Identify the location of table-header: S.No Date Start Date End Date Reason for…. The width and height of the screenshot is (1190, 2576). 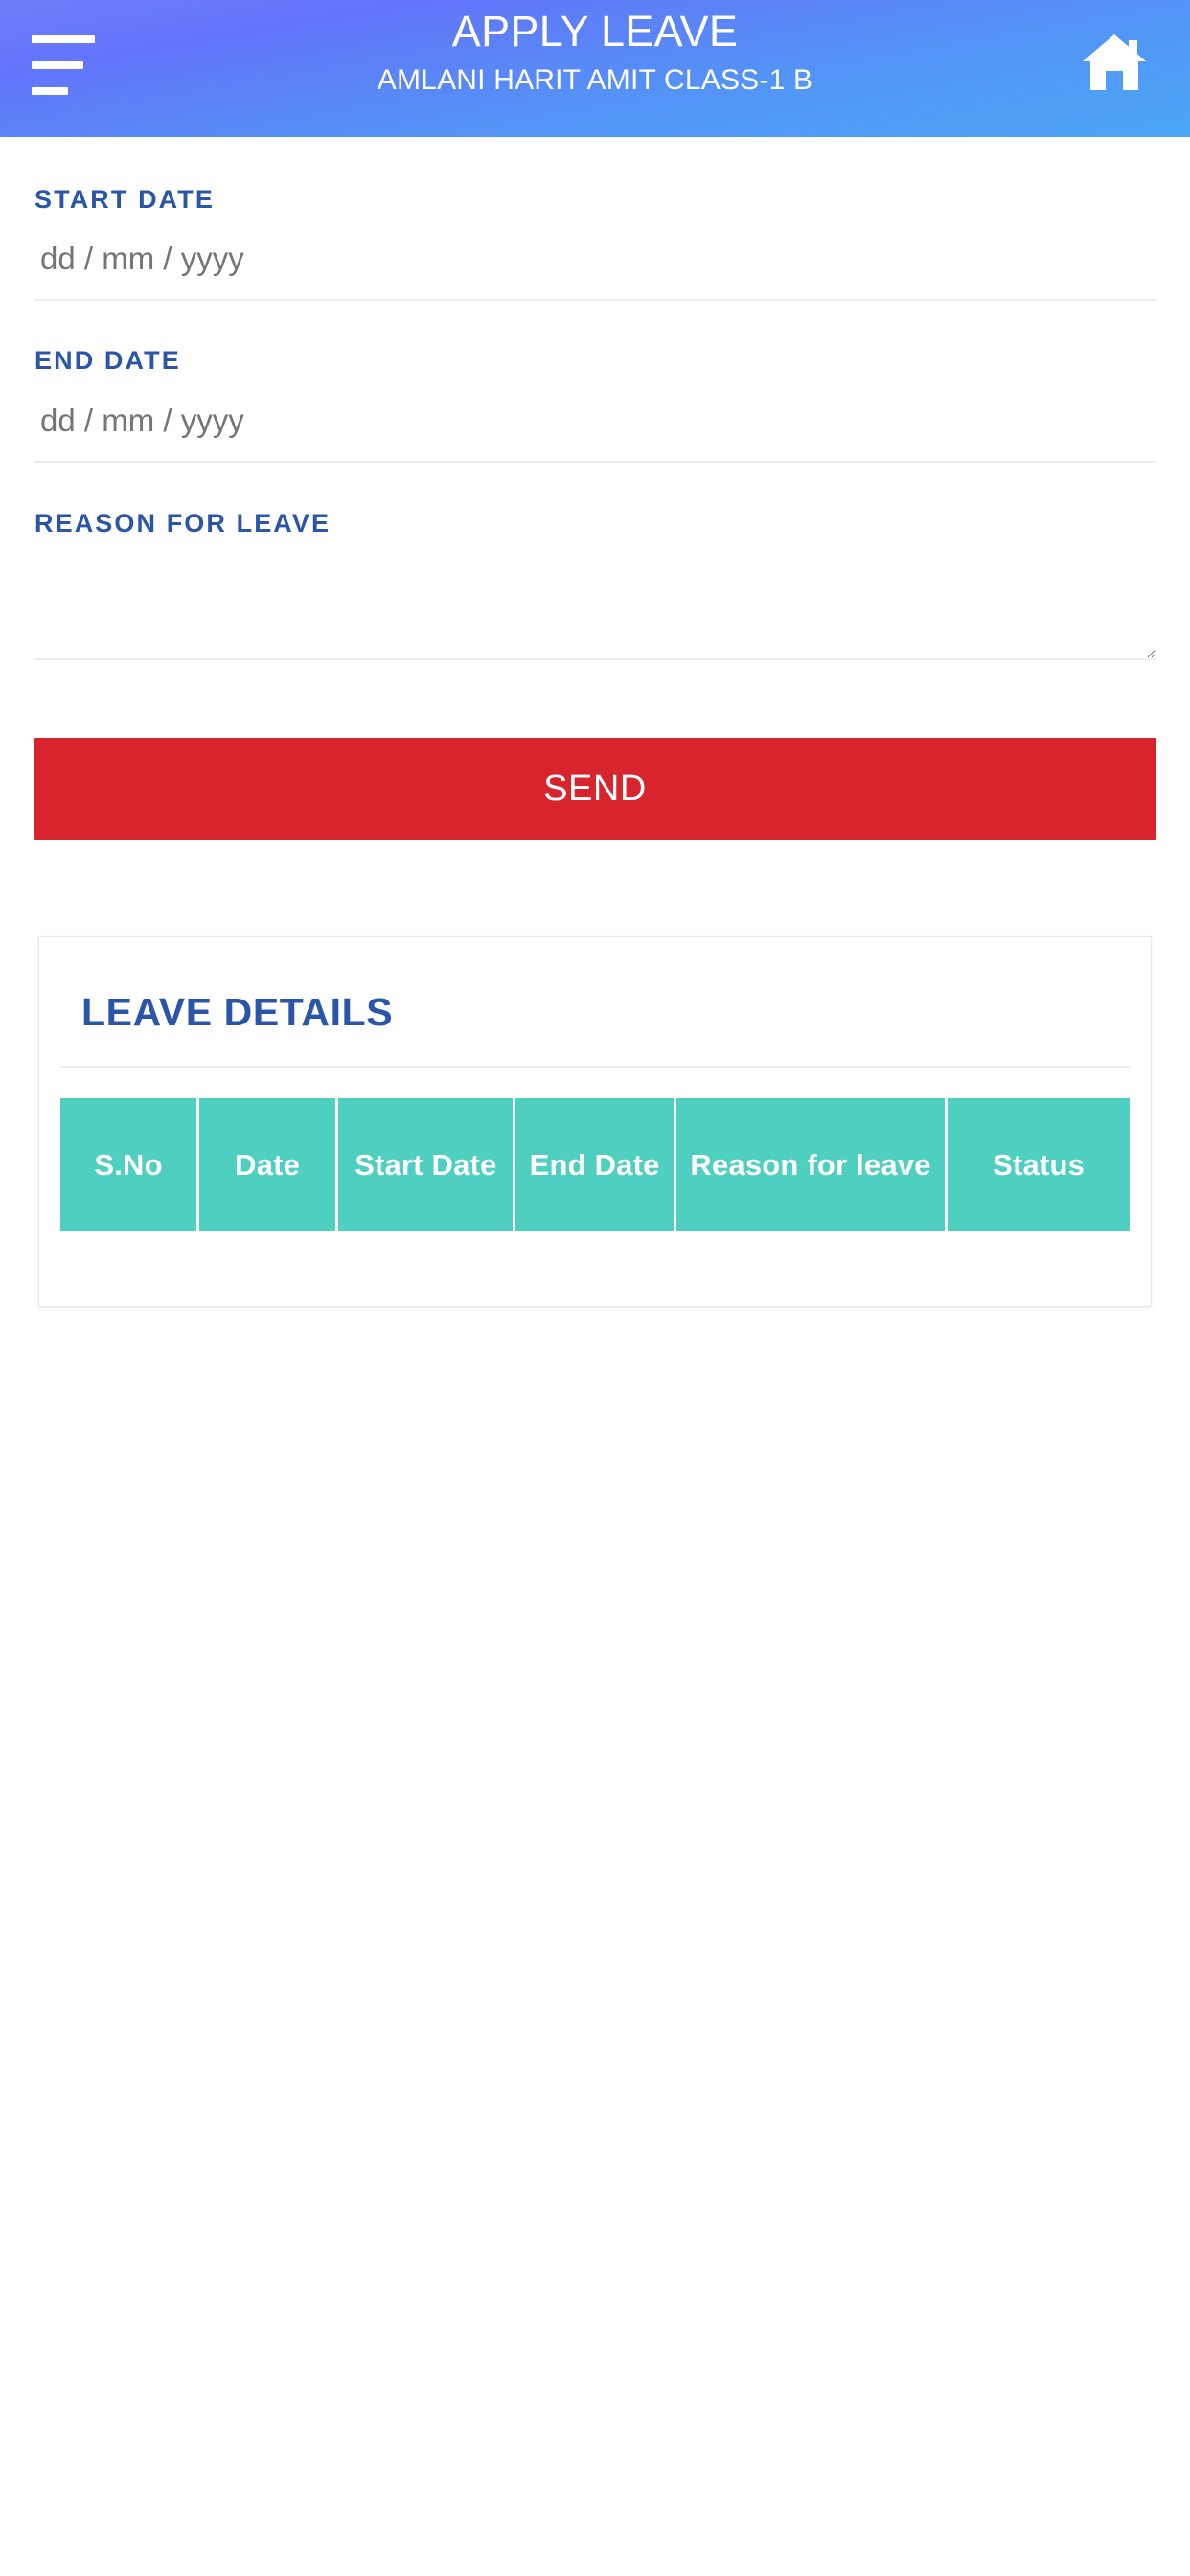
(595, 1164).